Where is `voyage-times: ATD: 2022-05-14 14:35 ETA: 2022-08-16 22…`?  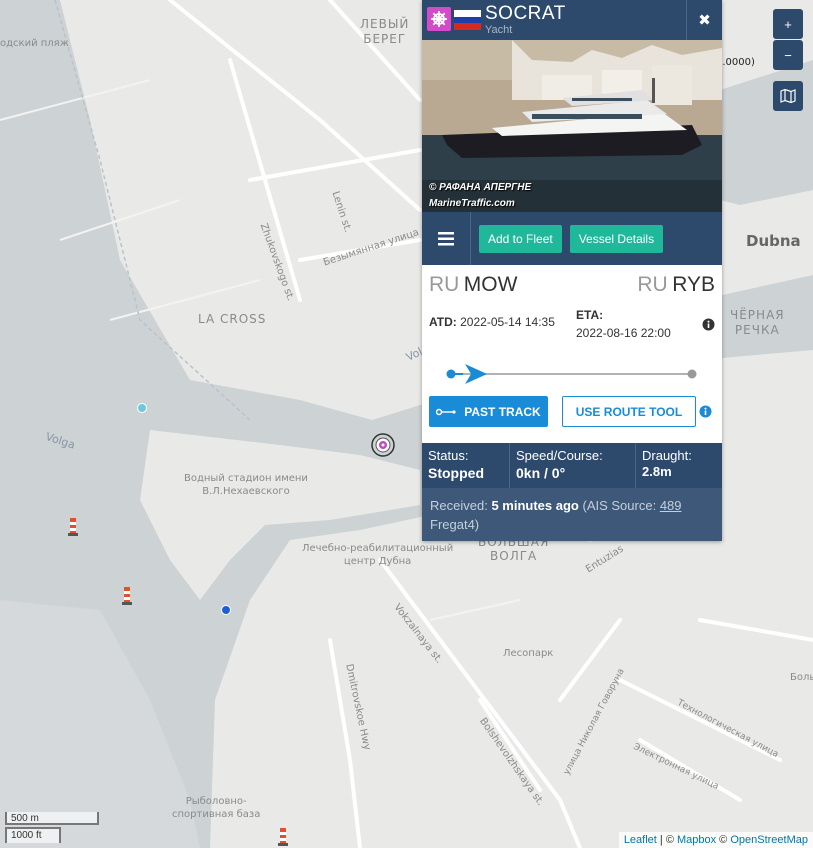 voyage-times: ATD: 2022-05-14 14:35 ETA: 2022-08-16 22… is located at coordinates (572, 327).